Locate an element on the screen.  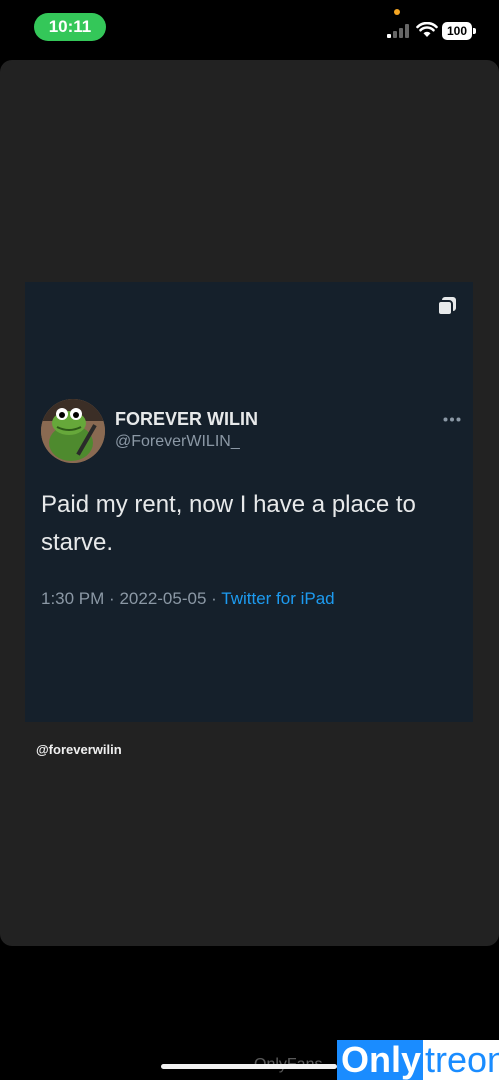
tweet-date: 2022-05-05 is located at coordinates (163, 598).